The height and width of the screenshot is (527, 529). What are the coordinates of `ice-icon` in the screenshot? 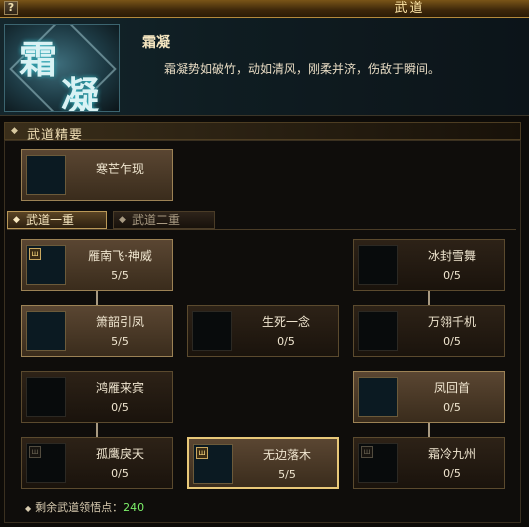 It's located at (378, 265).